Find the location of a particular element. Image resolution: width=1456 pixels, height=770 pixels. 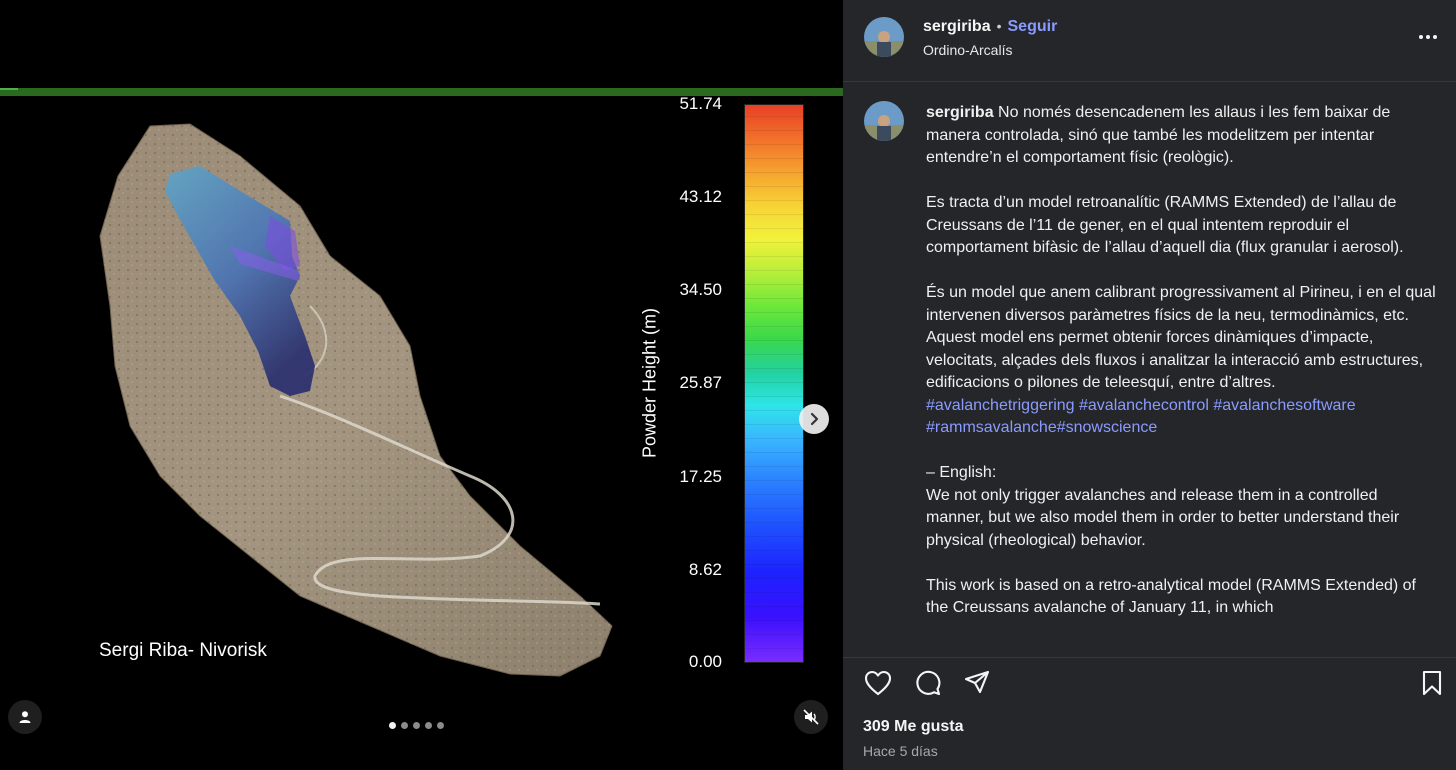

powder-height-colorbar is located at coordinates (774, 383).